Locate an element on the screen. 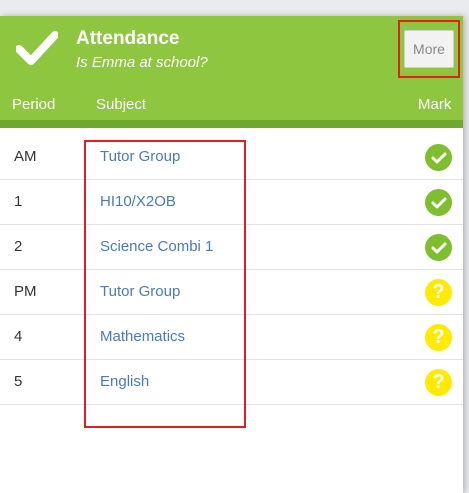 This screenshot has width=469, height=493. page-title: Attendance is located at coordinates (128, 38).